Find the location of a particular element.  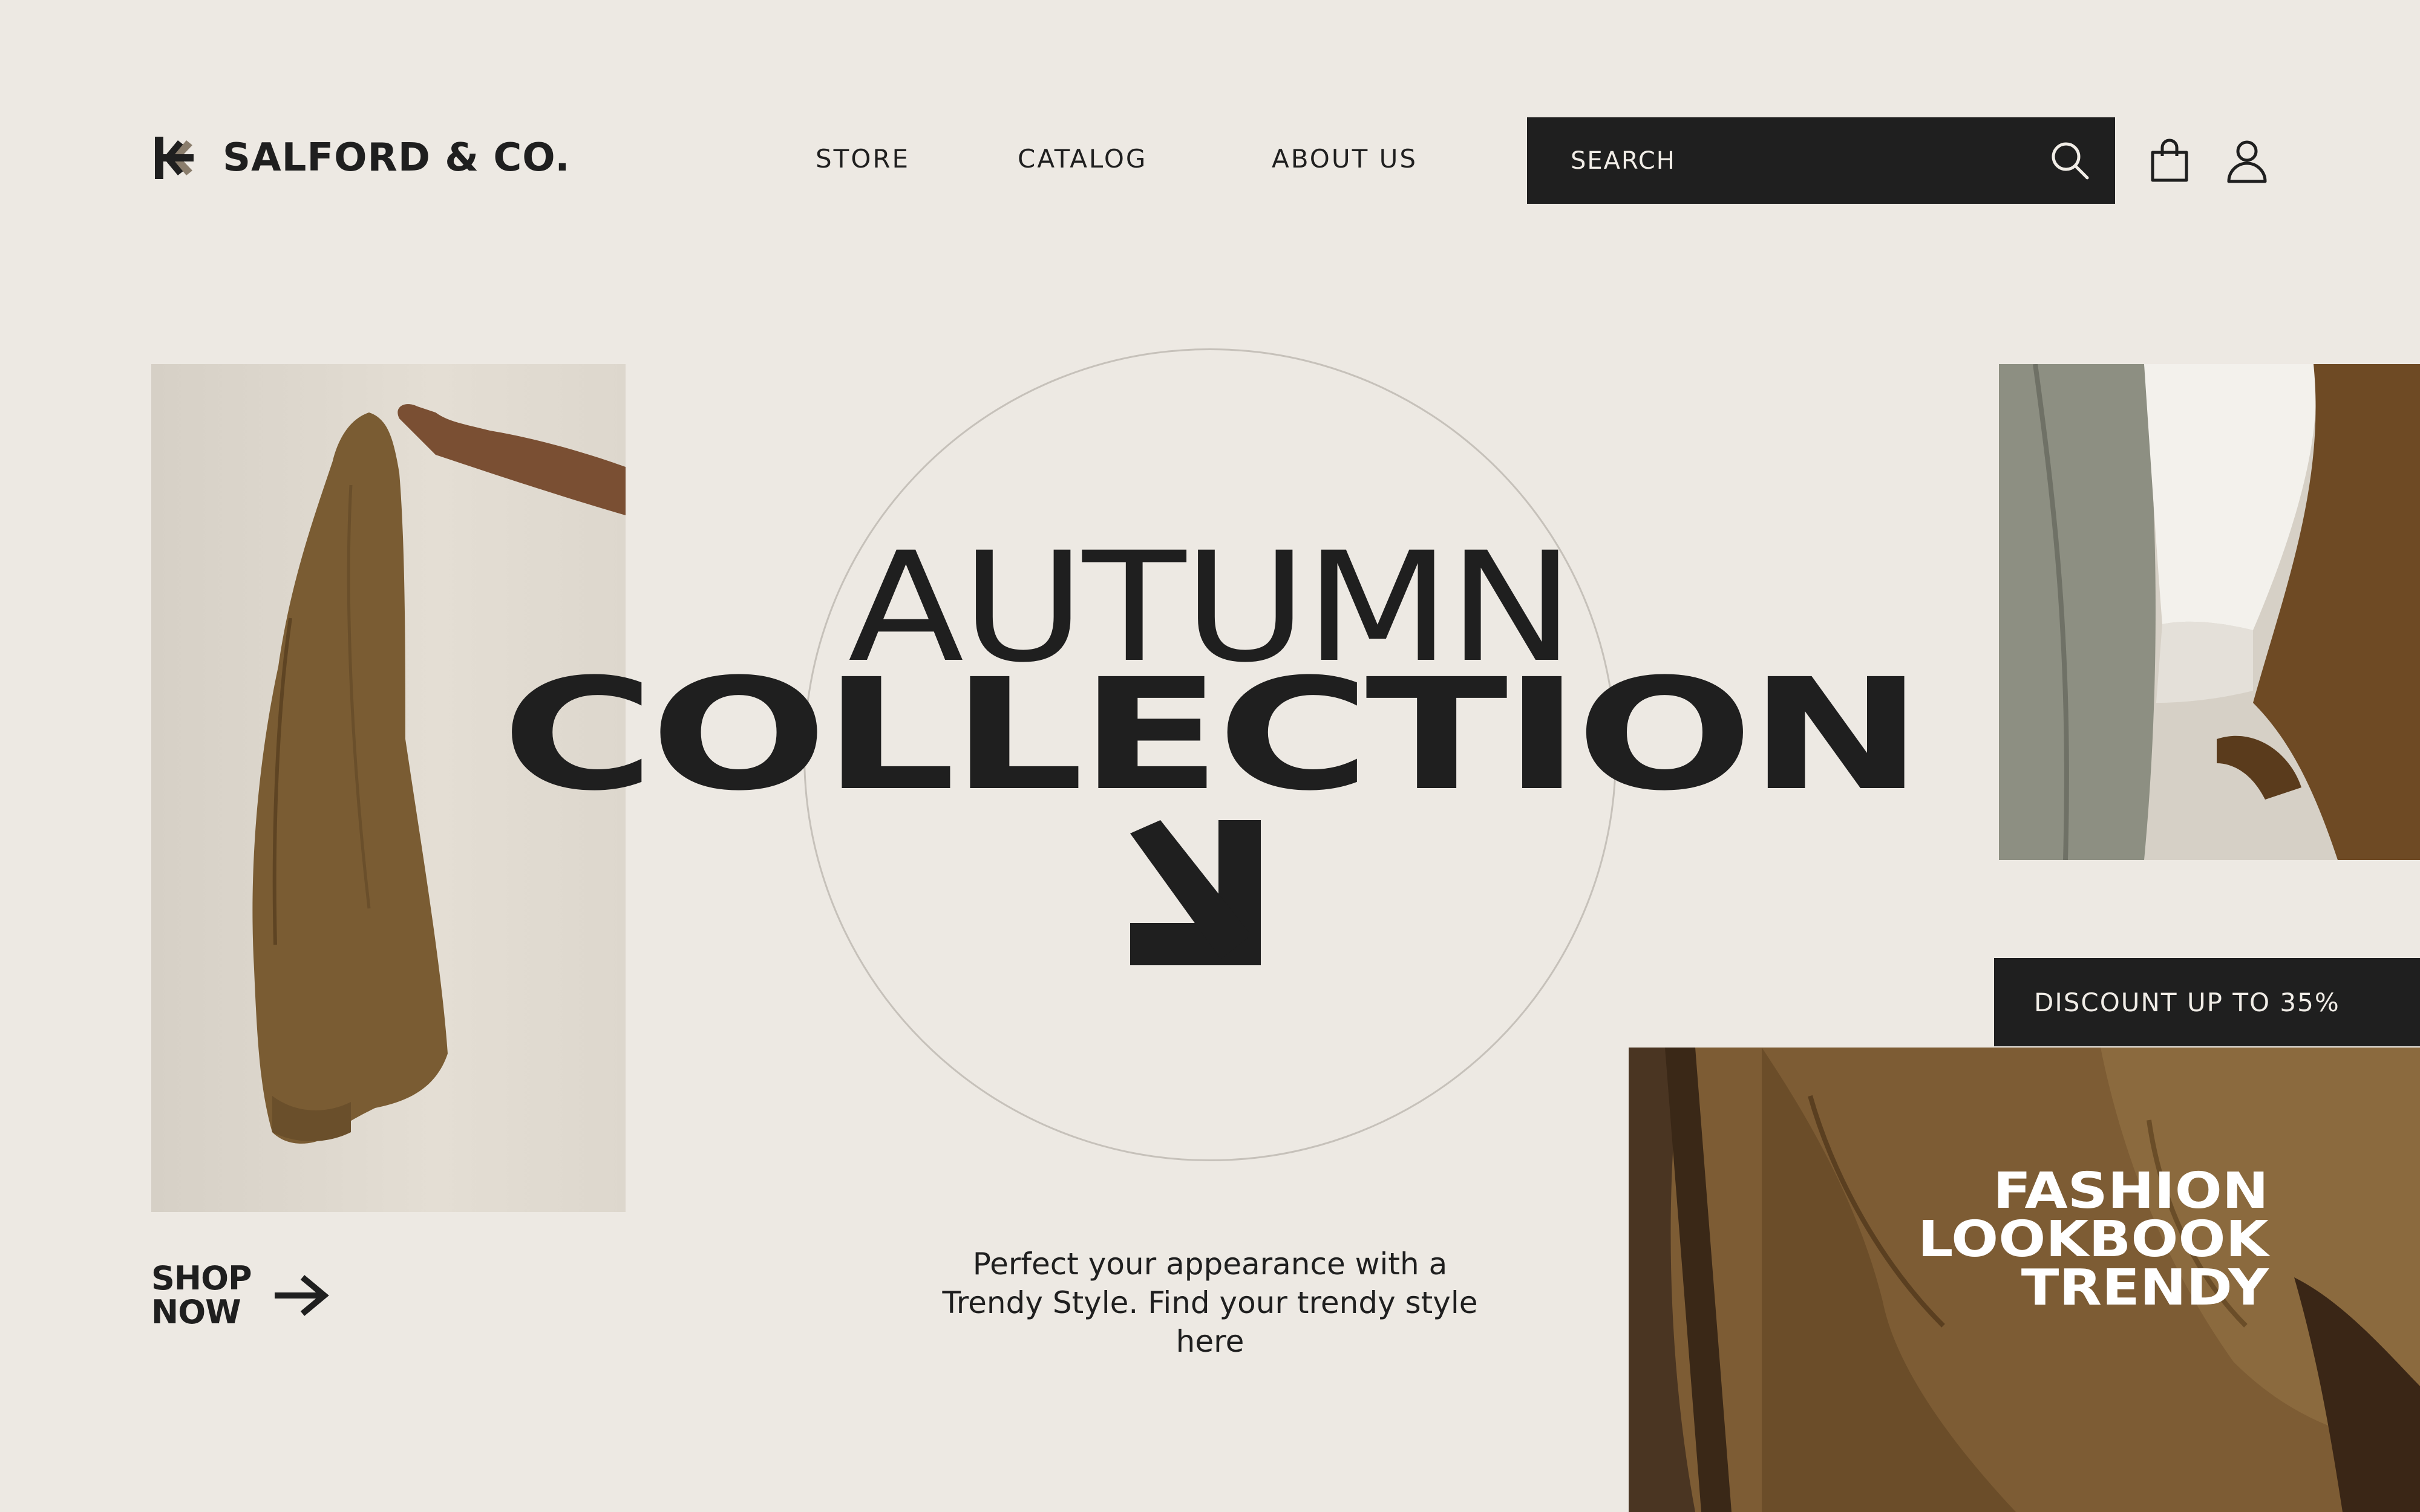

lookbook-headline: FASHION LOOKBOOK TRENDY is located at coordinates (2093, 1240).